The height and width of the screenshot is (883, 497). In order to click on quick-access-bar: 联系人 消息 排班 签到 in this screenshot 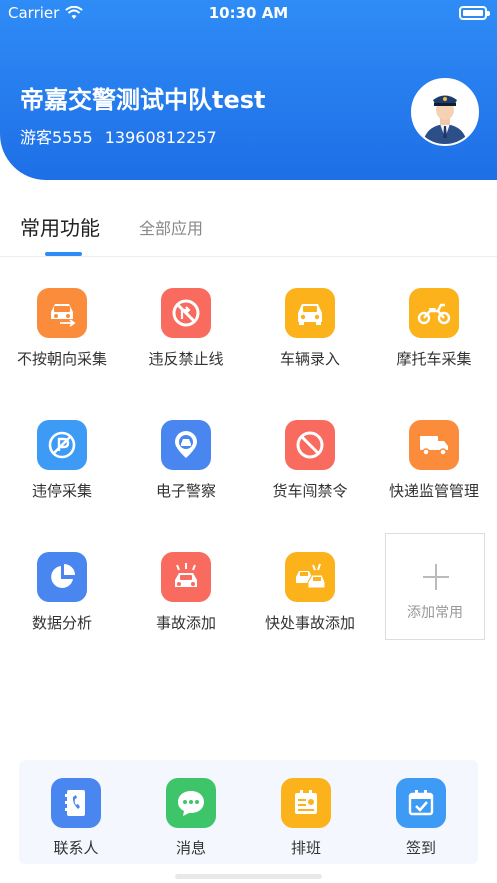, I will do `click(248, 812)`.